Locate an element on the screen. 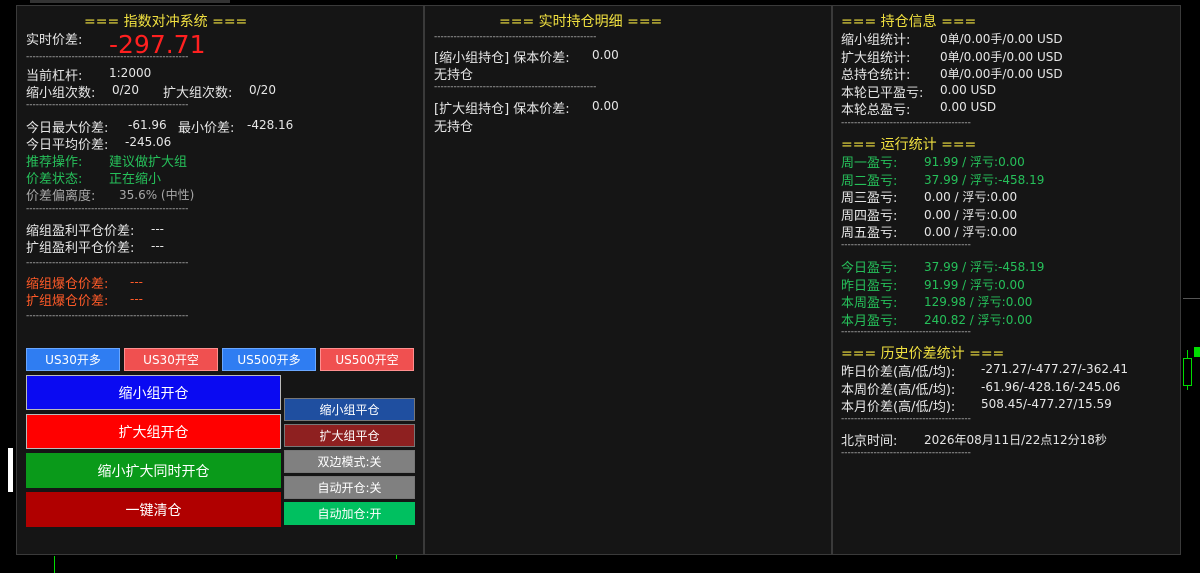 The height and width of the screenshot is (573, 1200). deviation-value: 35.6% (中性) is located at coordinates (157, 195).